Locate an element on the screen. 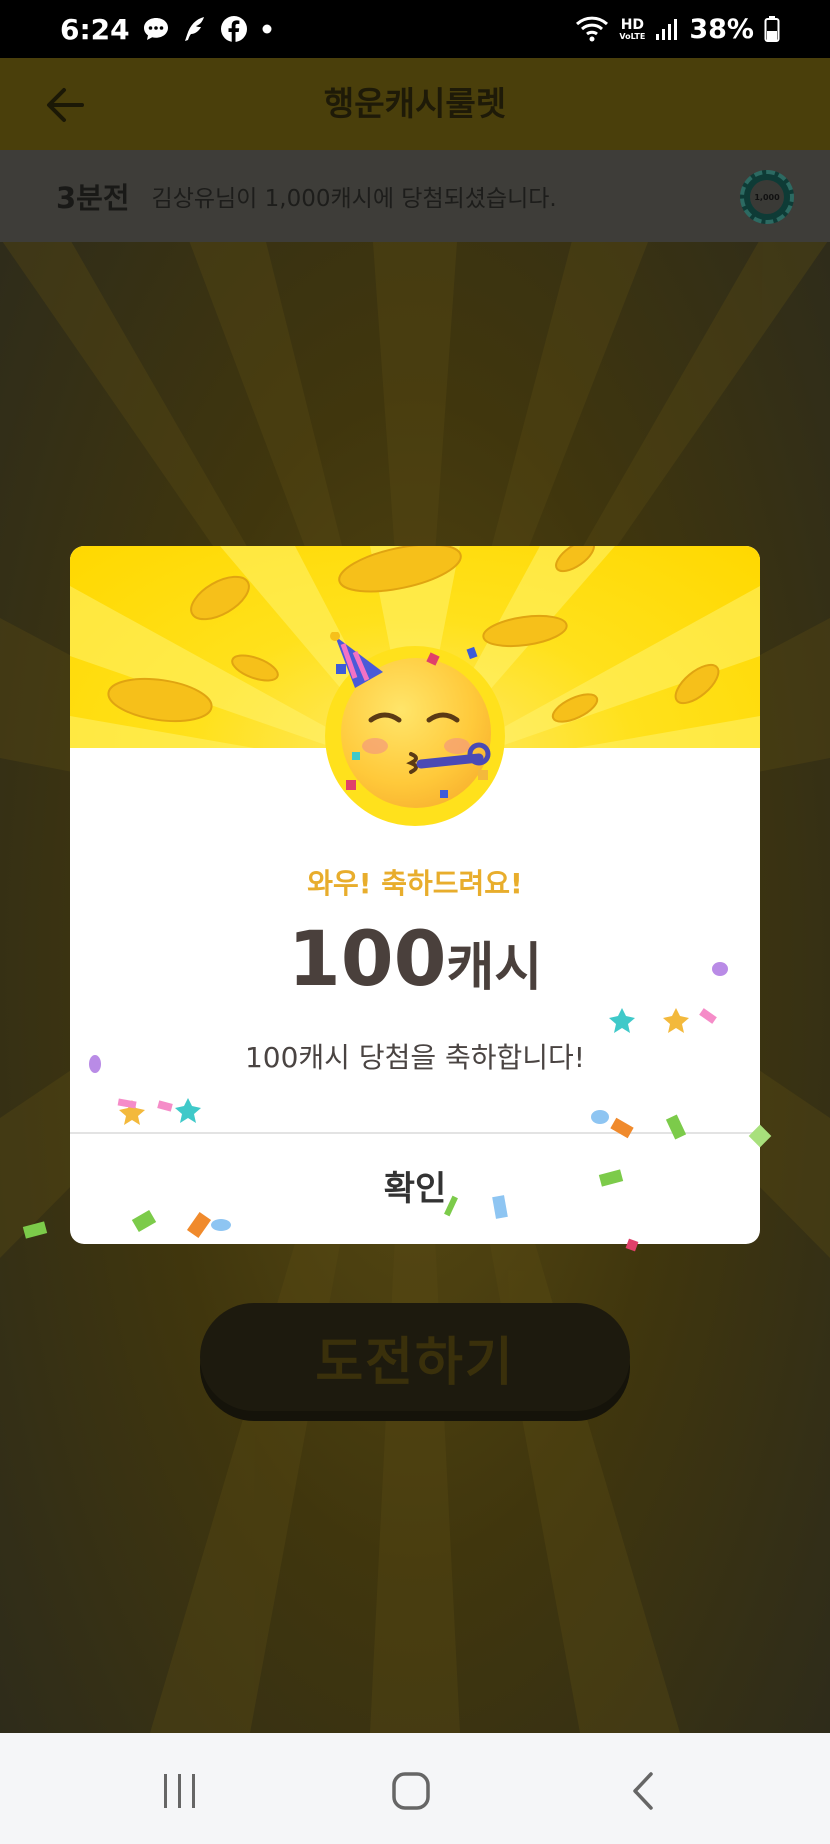 This screenshot has width=830, height=1844. battery-percent: 38% is located at coordinates (721, 29).